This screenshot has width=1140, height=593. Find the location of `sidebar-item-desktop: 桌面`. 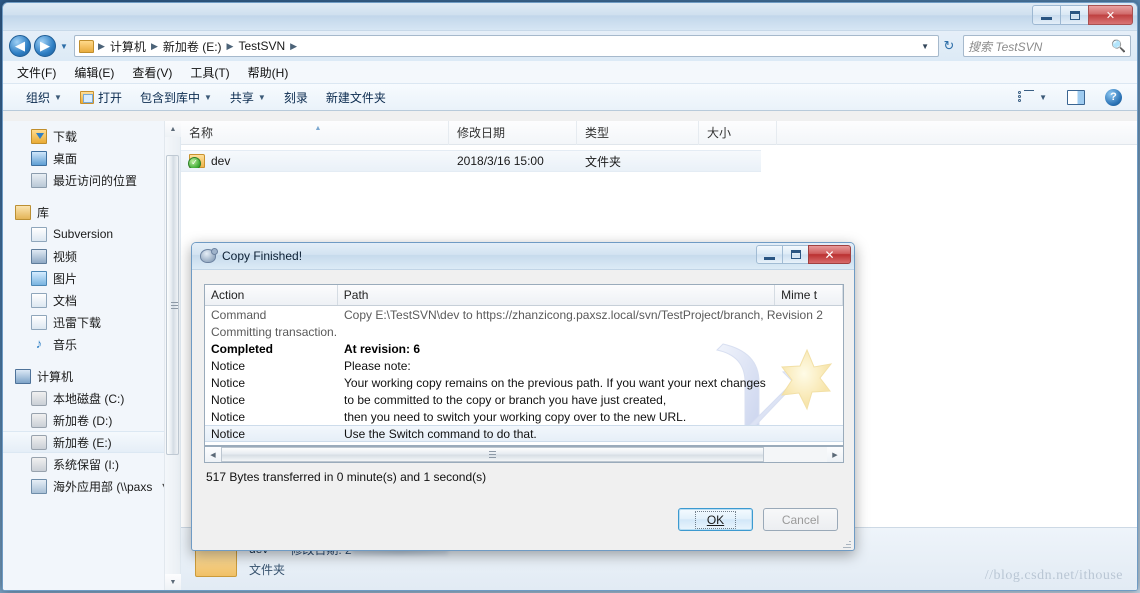

sidebar-item-desktop: 桌面 is located at coordinates (91, 158).